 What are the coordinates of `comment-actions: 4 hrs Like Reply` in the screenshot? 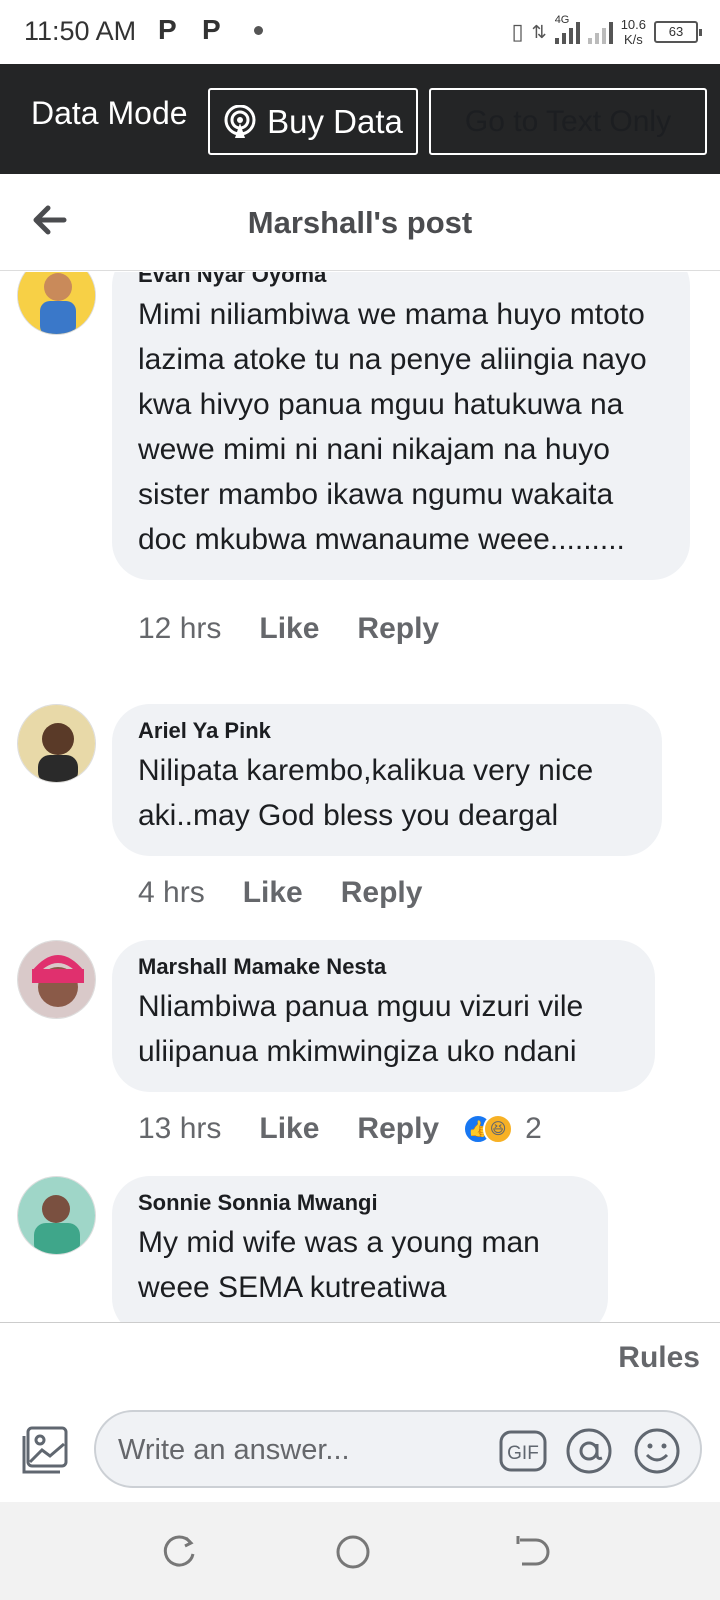 It's located at (280, 893).